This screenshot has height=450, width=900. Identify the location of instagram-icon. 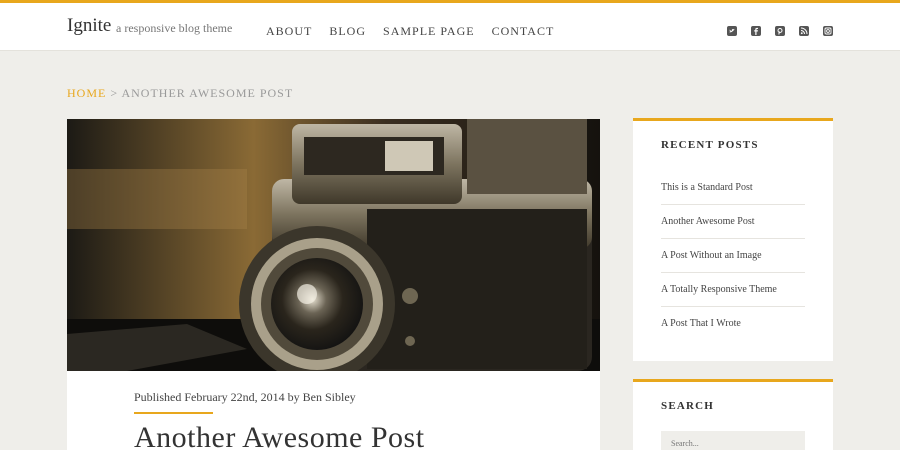
(828, 31).